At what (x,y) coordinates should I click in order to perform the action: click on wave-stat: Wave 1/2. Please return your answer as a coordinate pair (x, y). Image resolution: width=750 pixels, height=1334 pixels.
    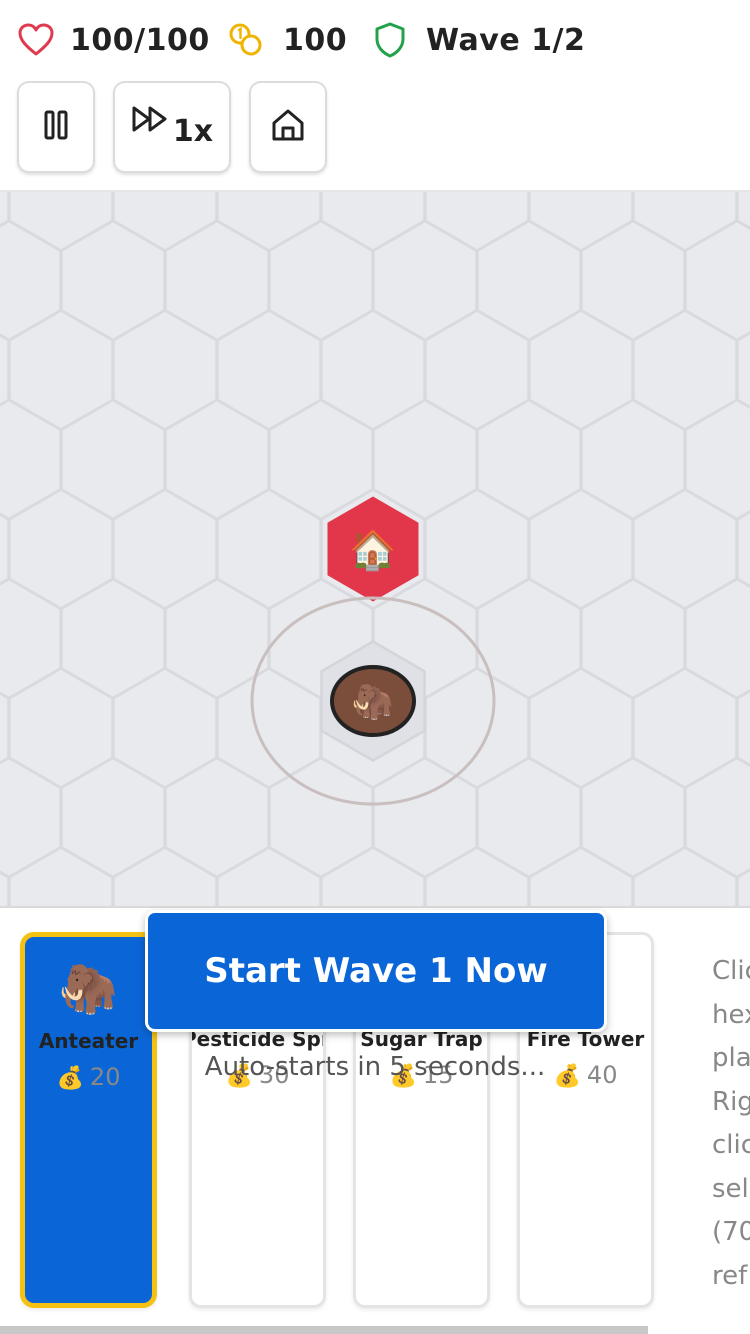
    Looking at the image, I should click on (479, 40).